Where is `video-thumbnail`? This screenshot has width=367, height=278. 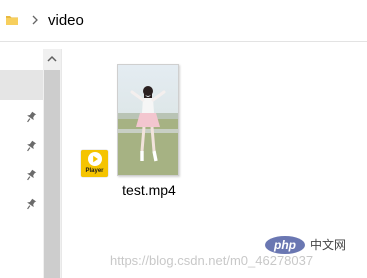
video-thumbnail is located at coordinates (148, 120).